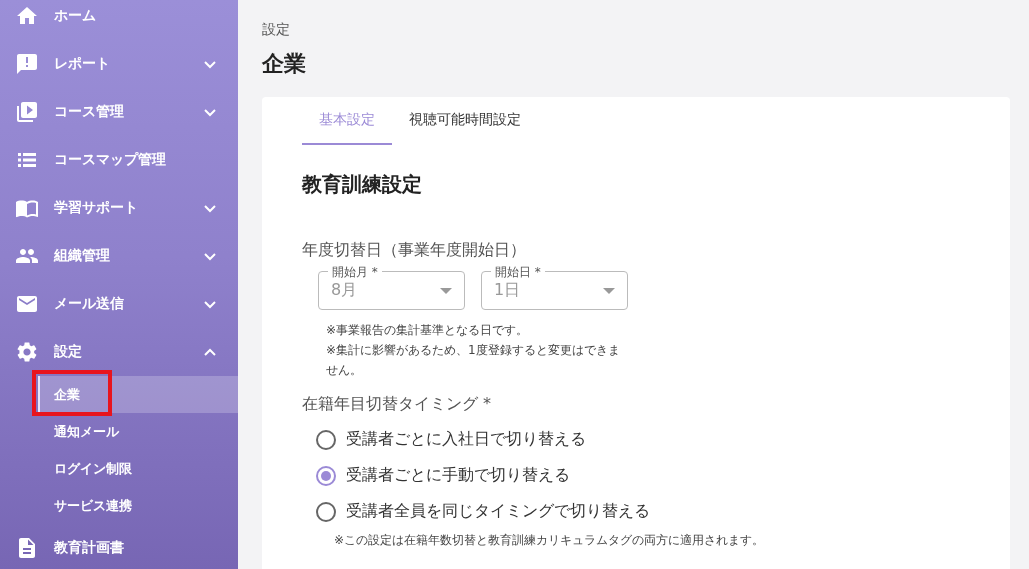  Describe the element at coordinates (119, 208) in the screenshot. I see `sidebar-item: 学習サポート` at that location.